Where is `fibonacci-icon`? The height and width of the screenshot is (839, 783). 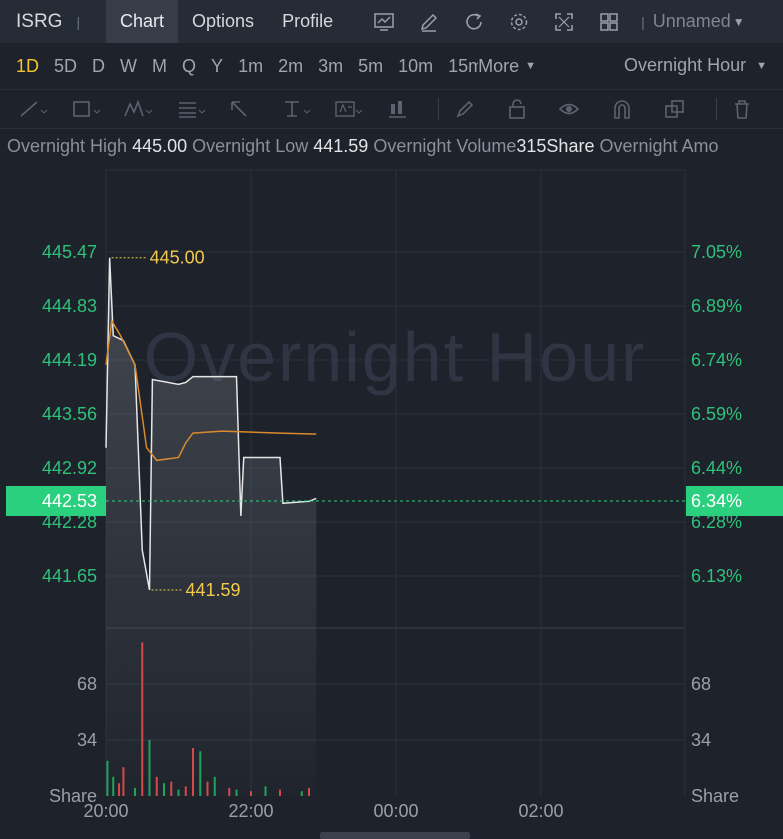
fibonacci-icon is located at coordinates (202, 109).